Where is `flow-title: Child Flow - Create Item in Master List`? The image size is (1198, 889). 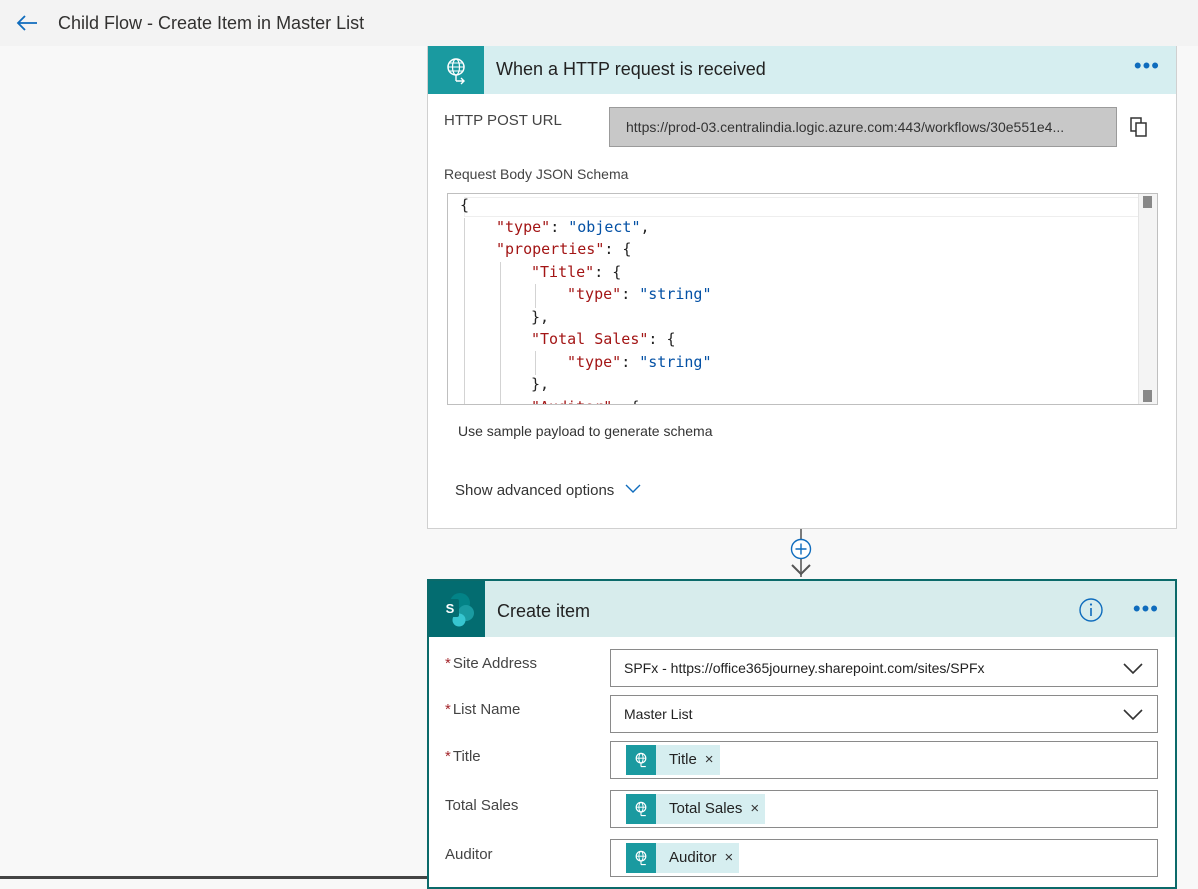 flow-title: Child Flow - Create Item in Master List is located at coordinates (211, 23).